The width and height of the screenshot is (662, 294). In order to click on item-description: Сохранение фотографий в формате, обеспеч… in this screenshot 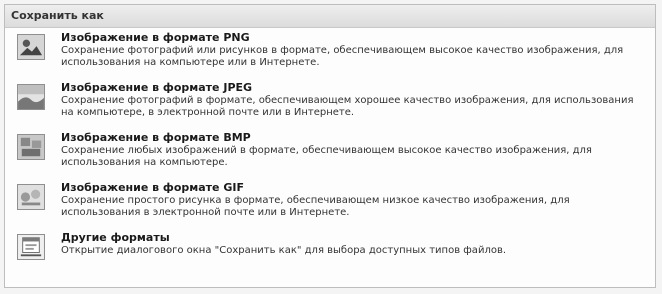, I will do `click(347, 106)`.